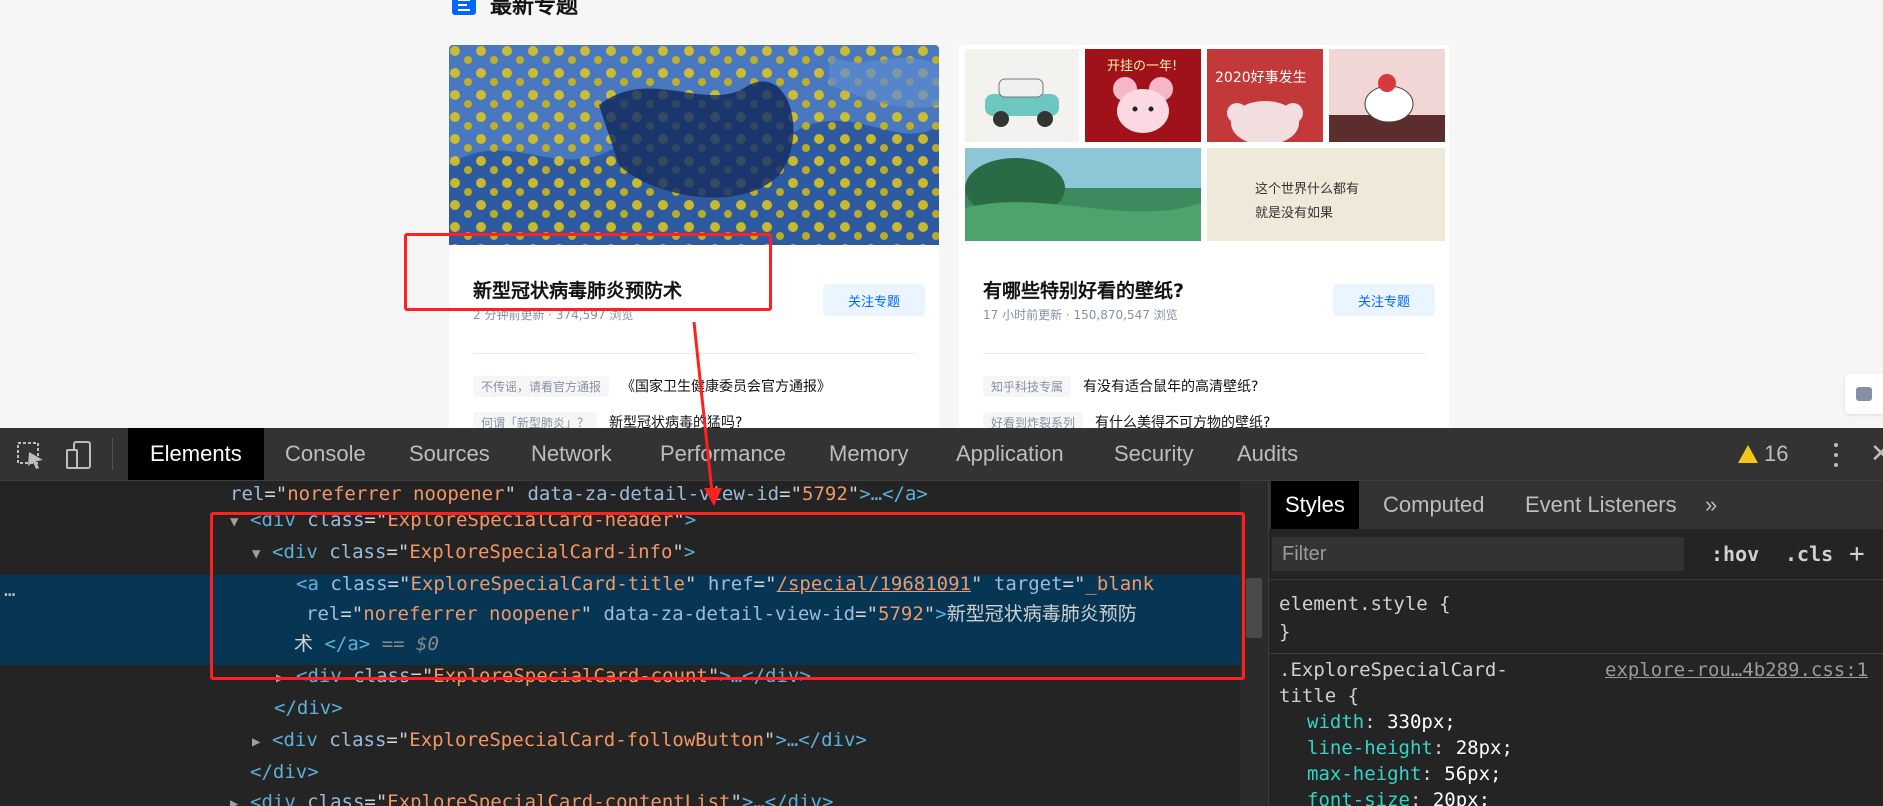 The image size is (1883, 806). Describe the element at coordinates (1142, 66) in the screenshot. I see `collage-caption: 开挂の一年!` at that location.